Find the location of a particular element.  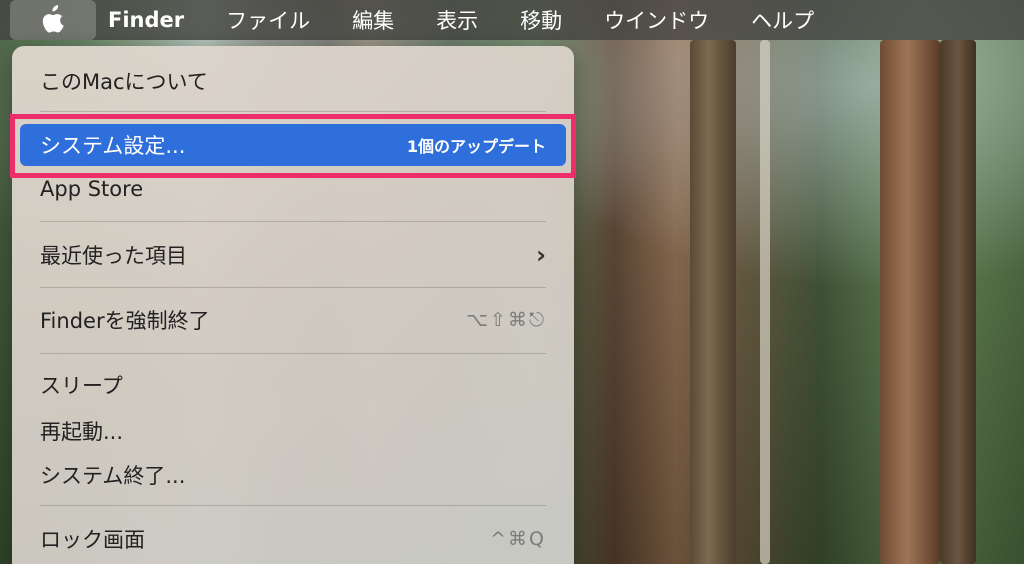

menu-bar: Finder ファイル 編集 表示 移動 ウインドウ ヘルプ is located at coordinates (512, 20).